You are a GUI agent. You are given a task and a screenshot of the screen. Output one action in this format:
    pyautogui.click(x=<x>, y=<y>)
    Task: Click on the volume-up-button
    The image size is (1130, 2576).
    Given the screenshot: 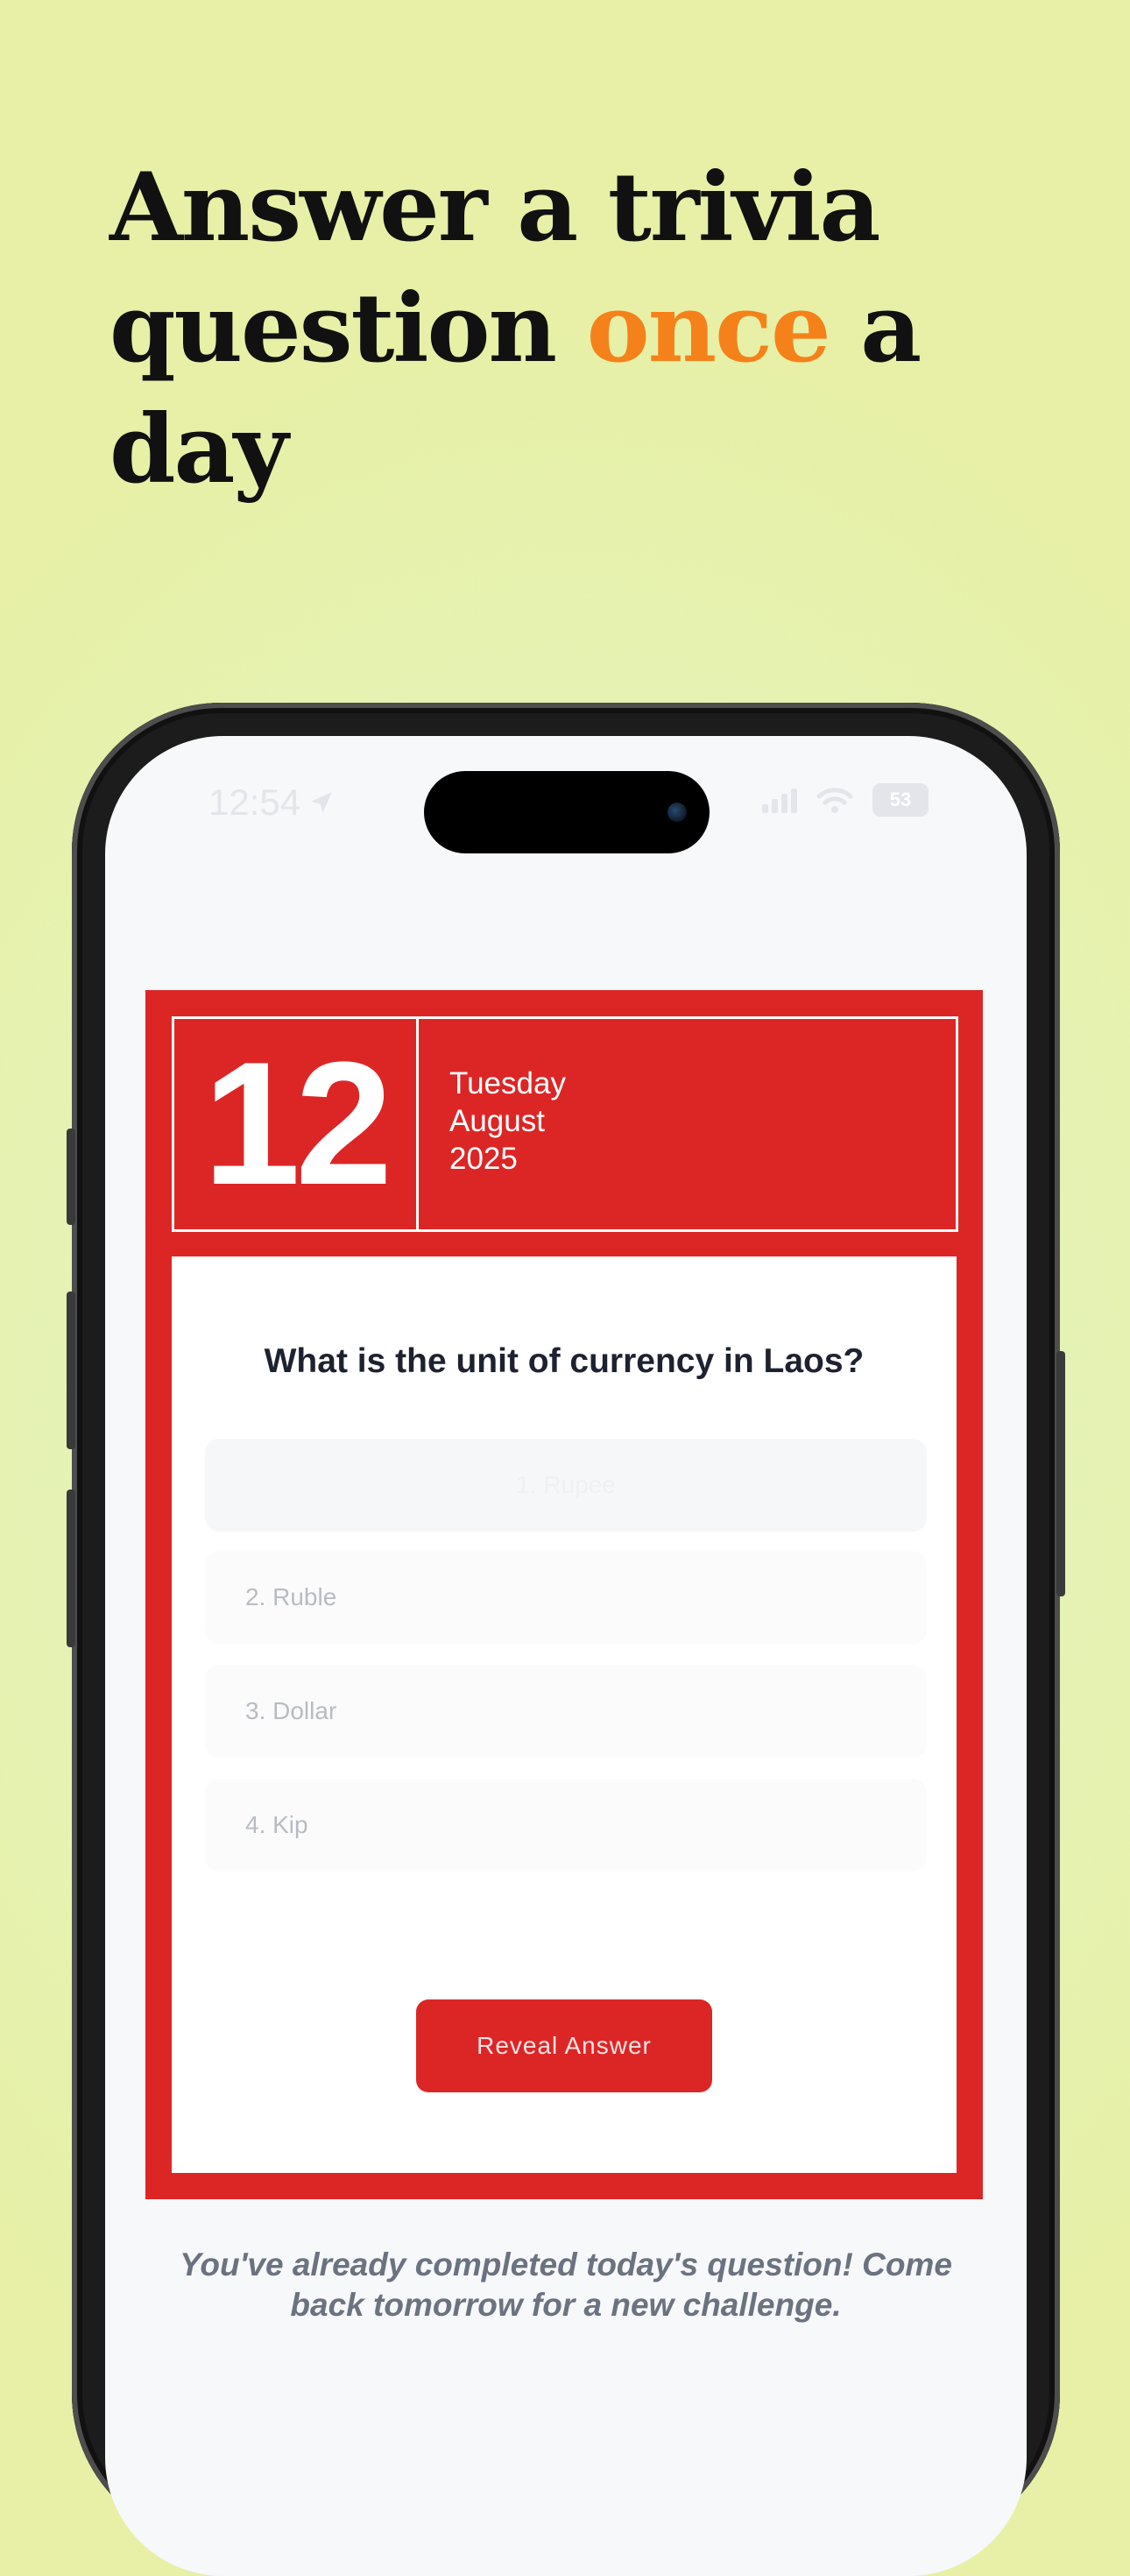 What is the action you would take?
    pyautogui.click(x=71, y=1370)
    